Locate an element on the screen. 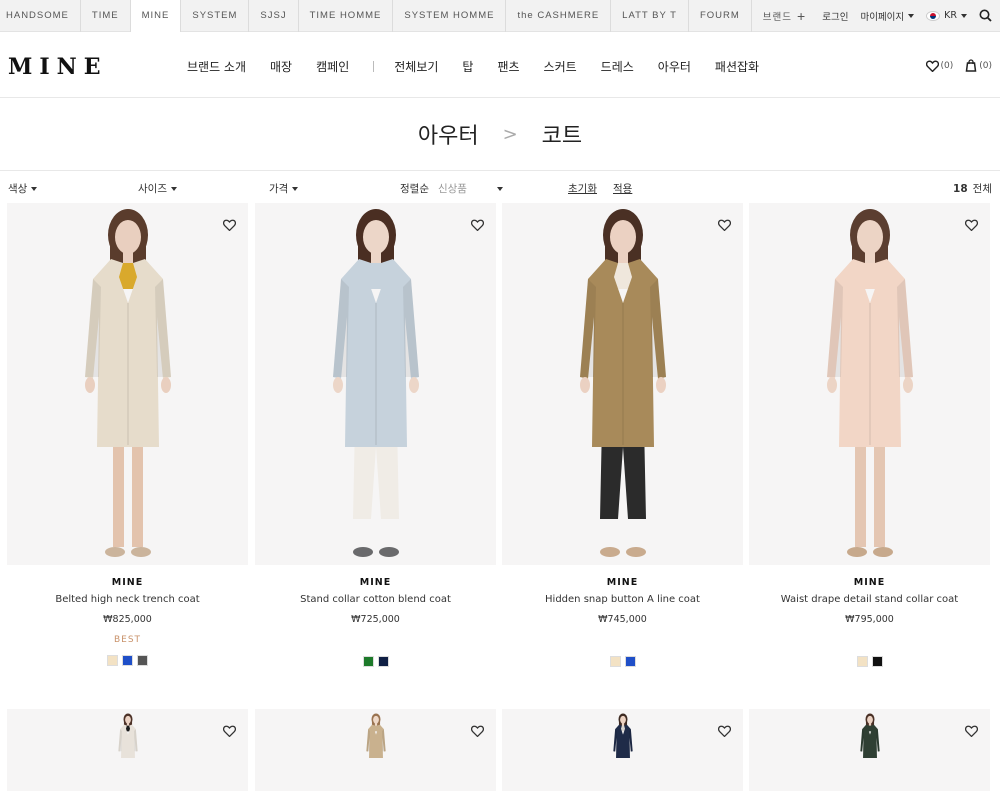 This screenshot has height=791, width=1000. apply-button: 적용 is located at coordinates (622, 188).